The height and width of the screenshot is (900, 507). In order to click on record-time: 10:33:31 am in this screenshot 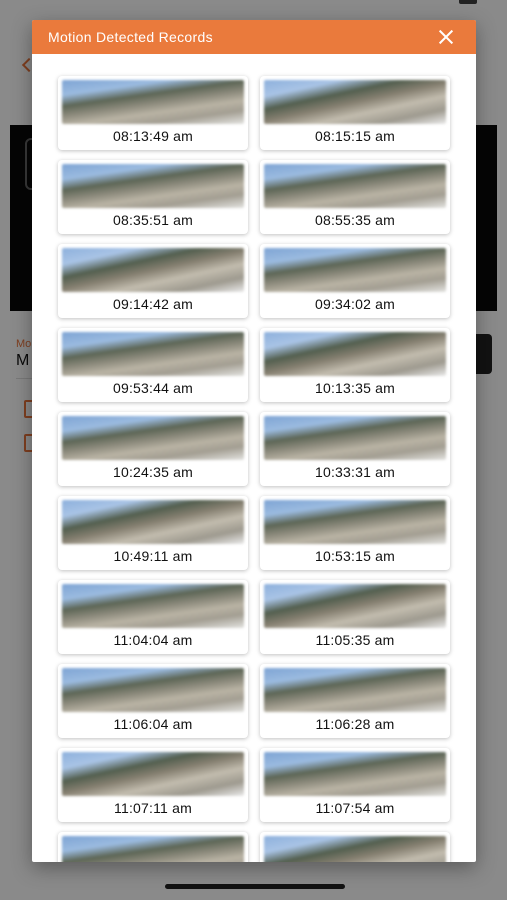, I will do `click(355, 472)`.